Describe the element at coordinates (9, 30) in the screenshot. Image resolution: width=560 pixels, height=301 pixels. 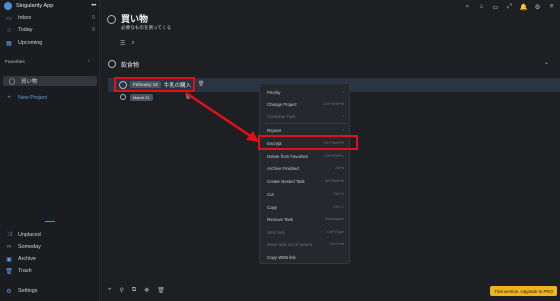
I see `star-icon: ☆` at that location.